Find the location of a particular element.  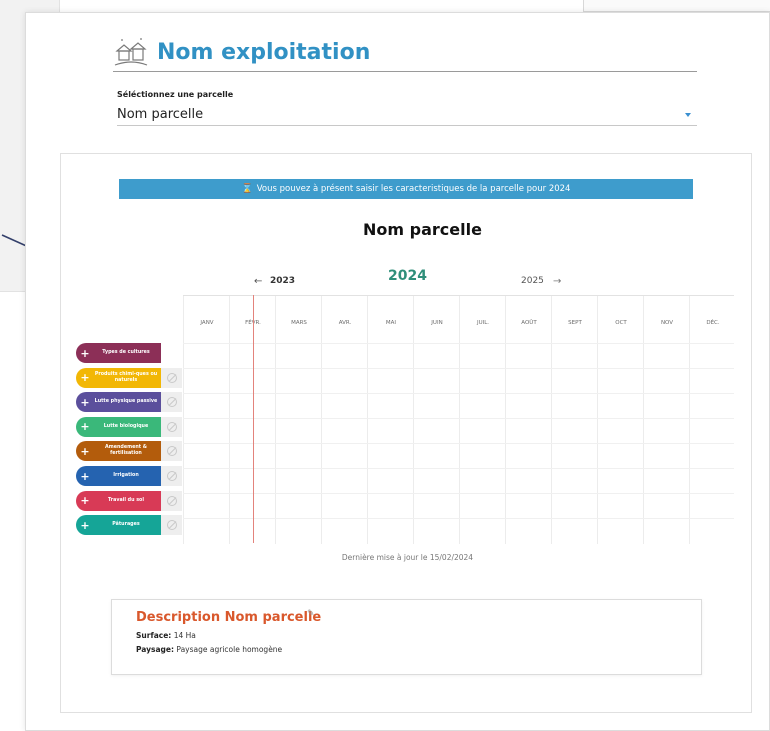

month-column: JANV is located at coordinates (206, 420).